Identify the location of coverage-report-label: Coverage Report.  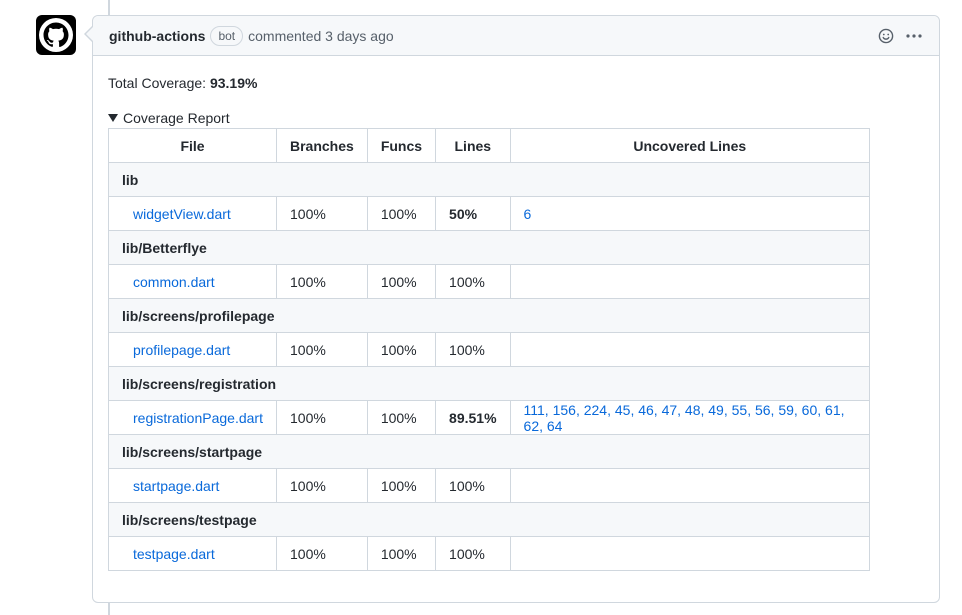
(176, 118).